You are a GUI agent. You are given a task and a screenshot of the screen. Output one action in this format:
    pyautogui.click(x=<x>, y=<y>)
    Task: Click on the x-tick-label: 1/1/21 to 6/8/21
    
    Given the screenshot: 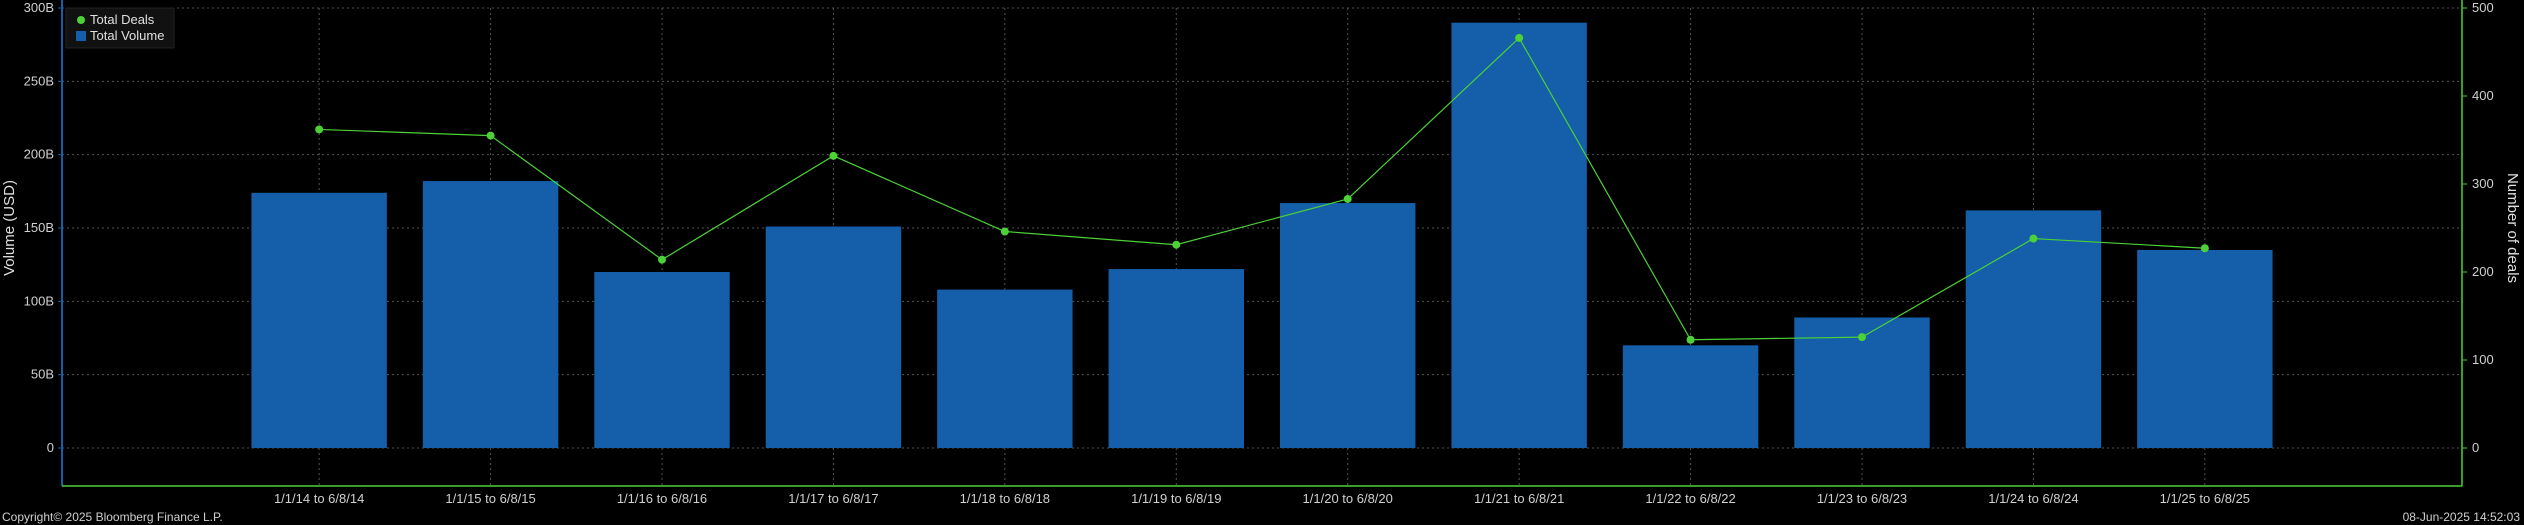 What is the action you would take?
    pyautogui.click(x=1519, y=498)
    